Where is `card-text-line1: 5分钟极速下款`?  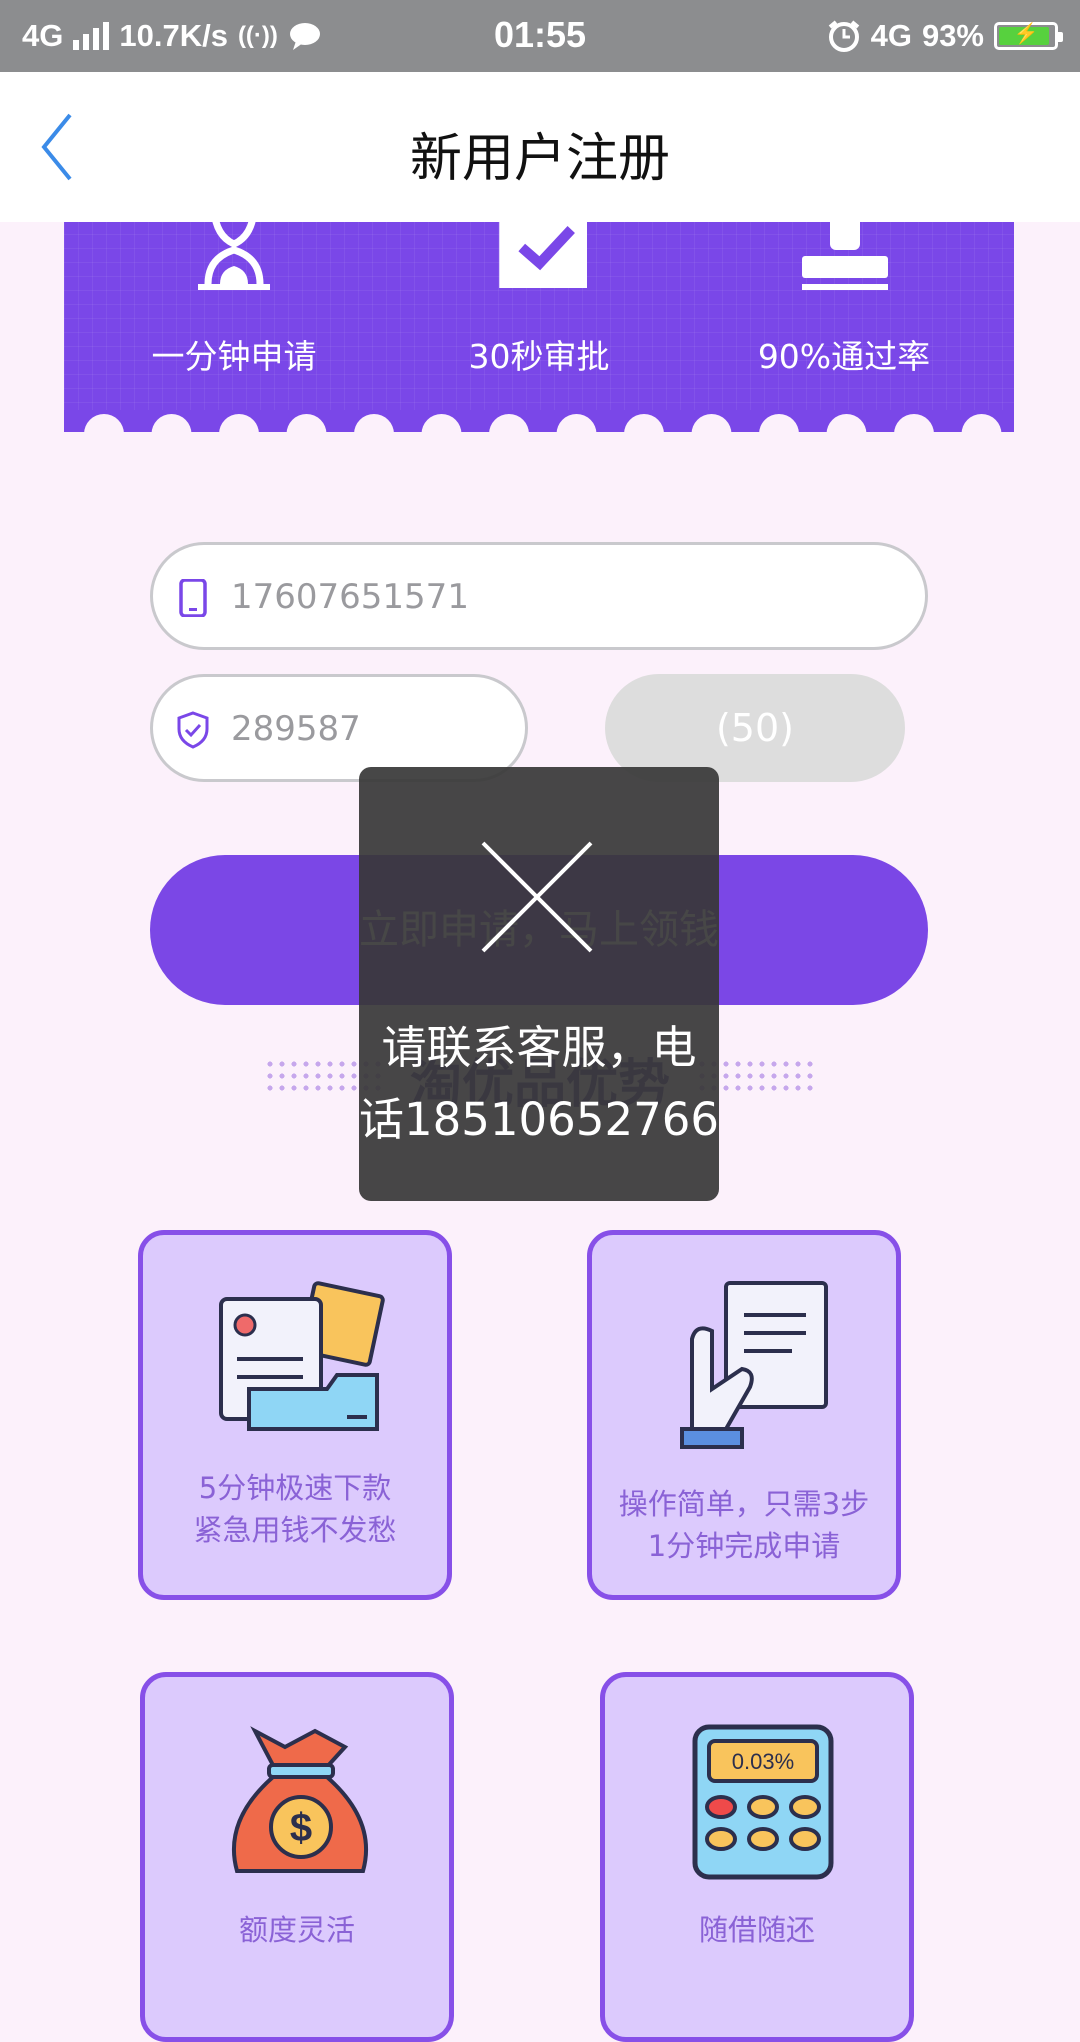 card-text-line1: 5分钟极速下款 is located at coordinates (295, 1488).